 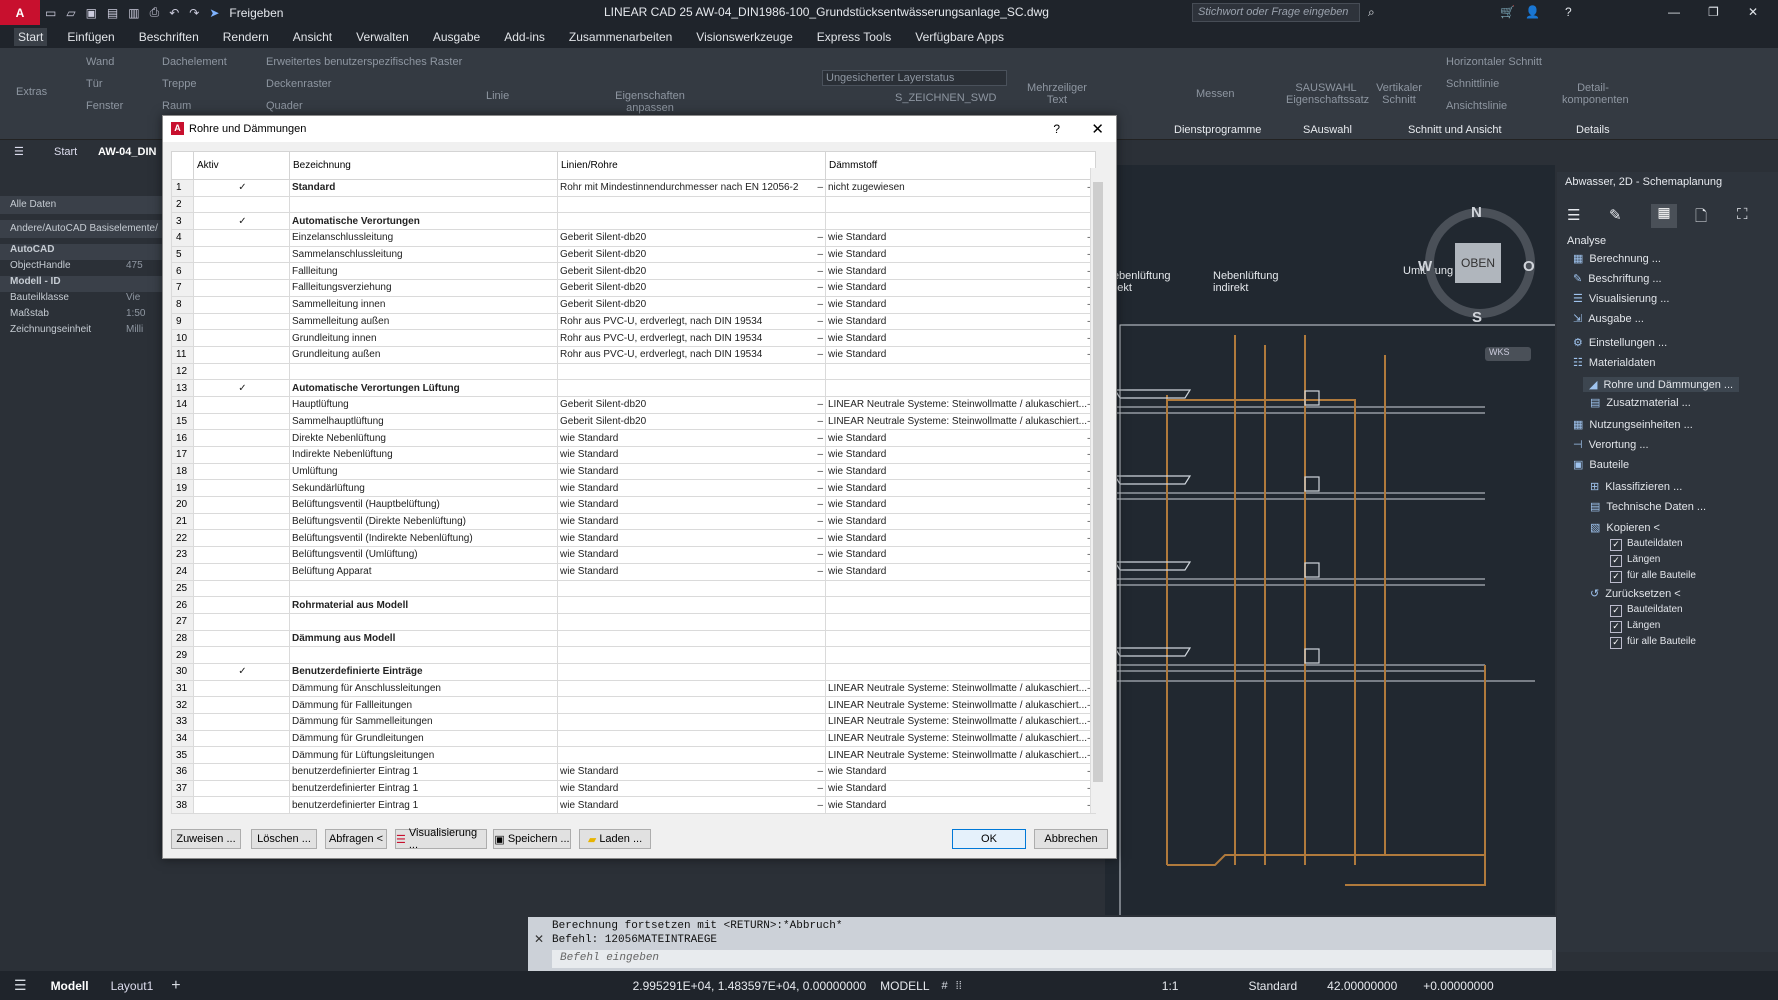 I want to click on snap-icon: ⁞⁞, so click(x=959, y=986).